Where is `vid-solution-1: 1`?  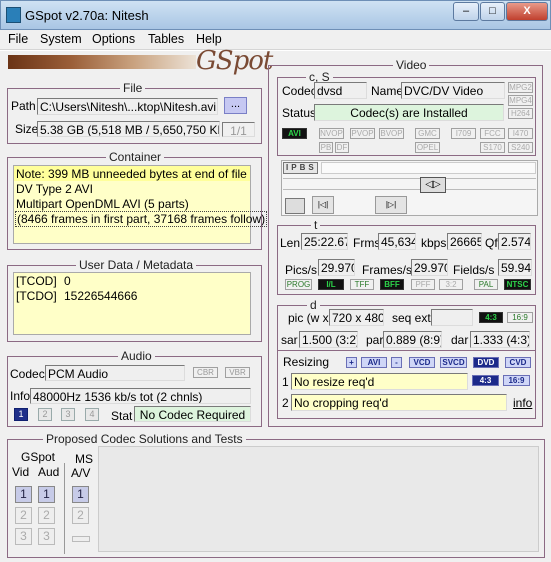
vid-solution-1: 1 is located at coordinates (23, 494).